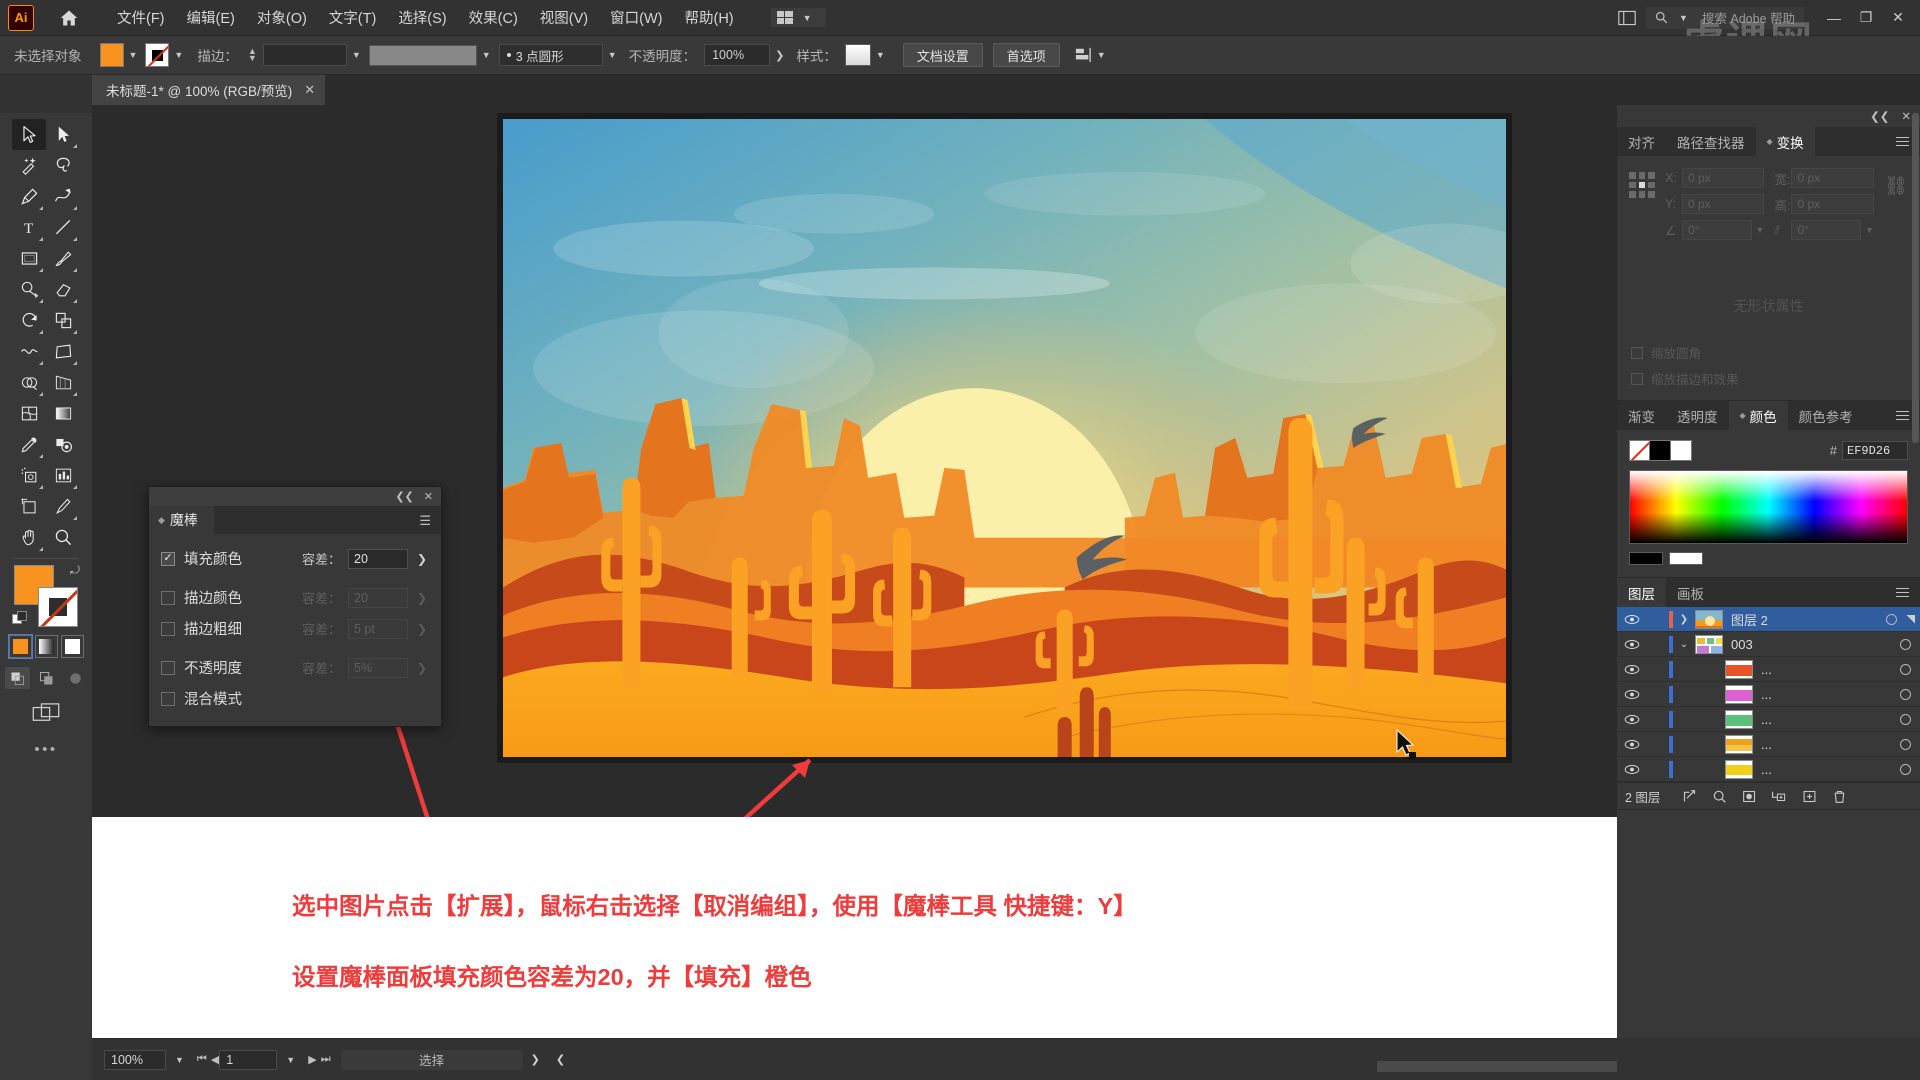 This screenshot has height=1080, width=1920. I want to click on curvature-tool, so click(63, 196).